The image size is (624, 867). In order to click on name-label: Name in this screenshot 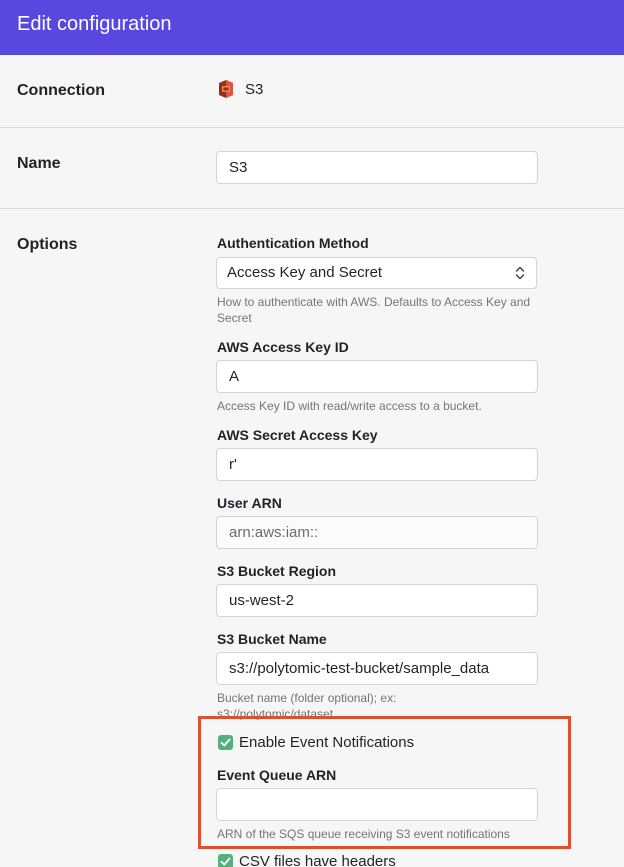, I will do `click(39, 163)`.